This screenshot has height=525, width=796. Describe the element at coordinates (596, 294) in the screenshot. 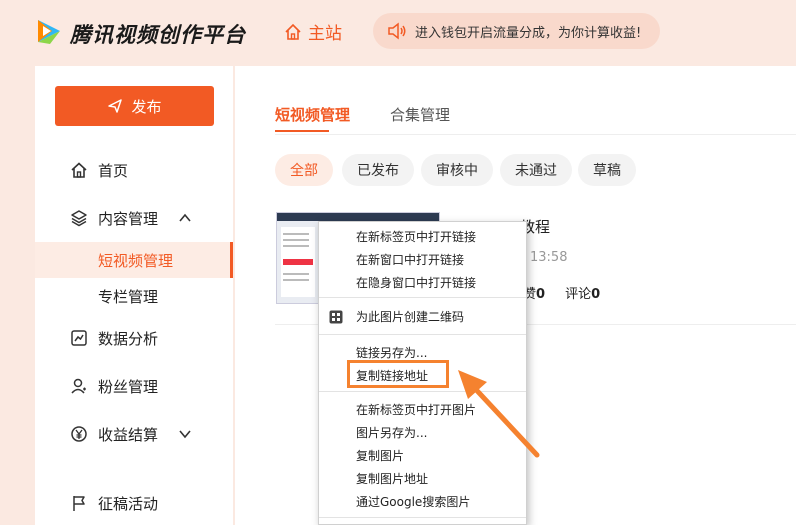

I see `comments-value: 0` at that location.